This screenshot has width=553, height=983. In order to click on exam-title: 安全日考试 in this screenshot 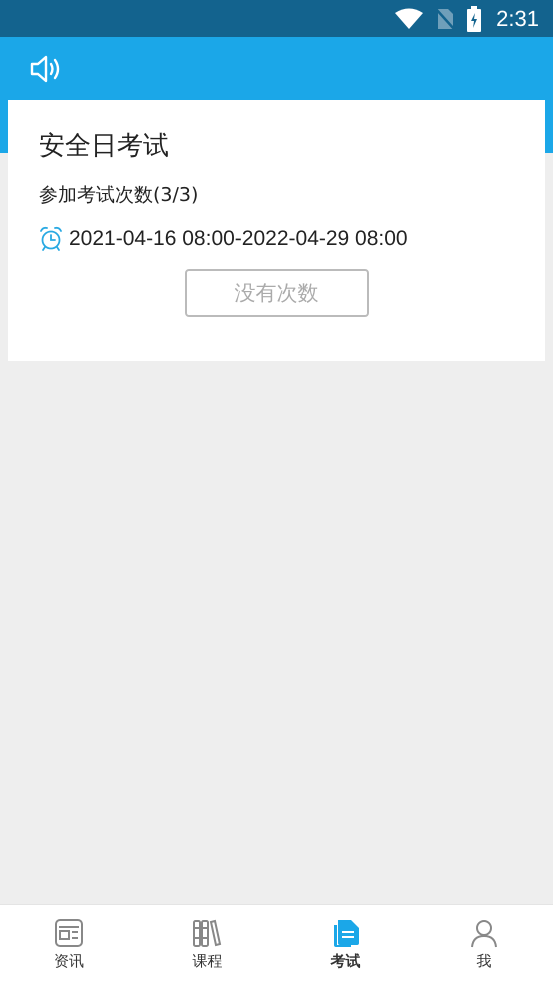, I will do `click(104, 146)`.